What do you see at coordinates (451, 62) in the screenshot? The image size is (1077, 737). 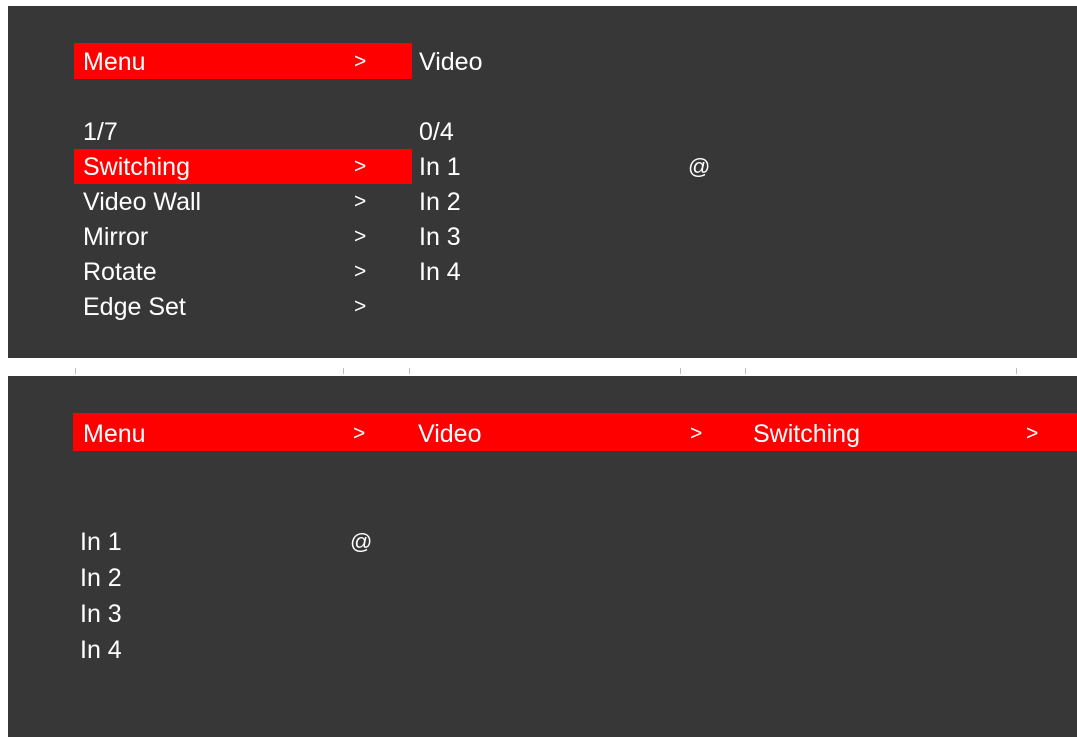 I see `header-submenu-label: Video` at bounding box center [451, 62].